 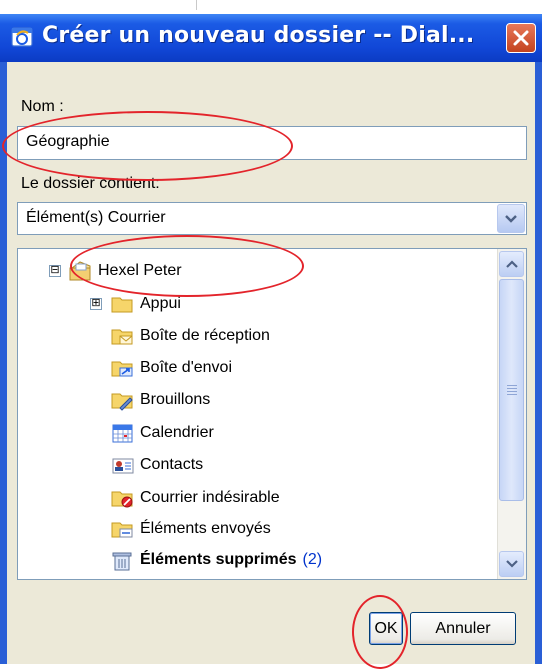 I want to click on tree-item-inbox: Boîte de réception, so click(x=190, y=336).